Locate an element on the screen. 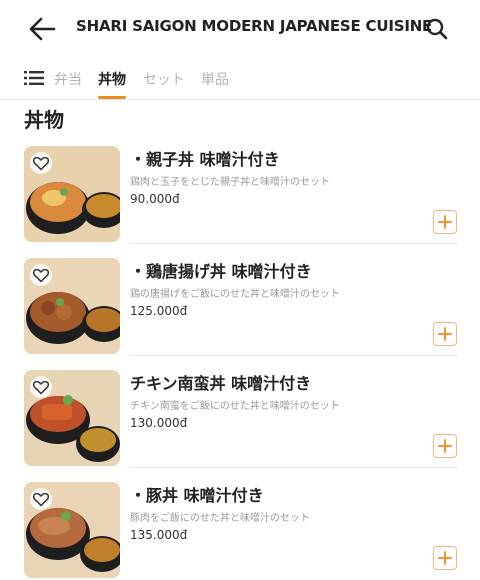  item-name: ・豚丼 味噌汁付き is located at coordinates (197, 495).